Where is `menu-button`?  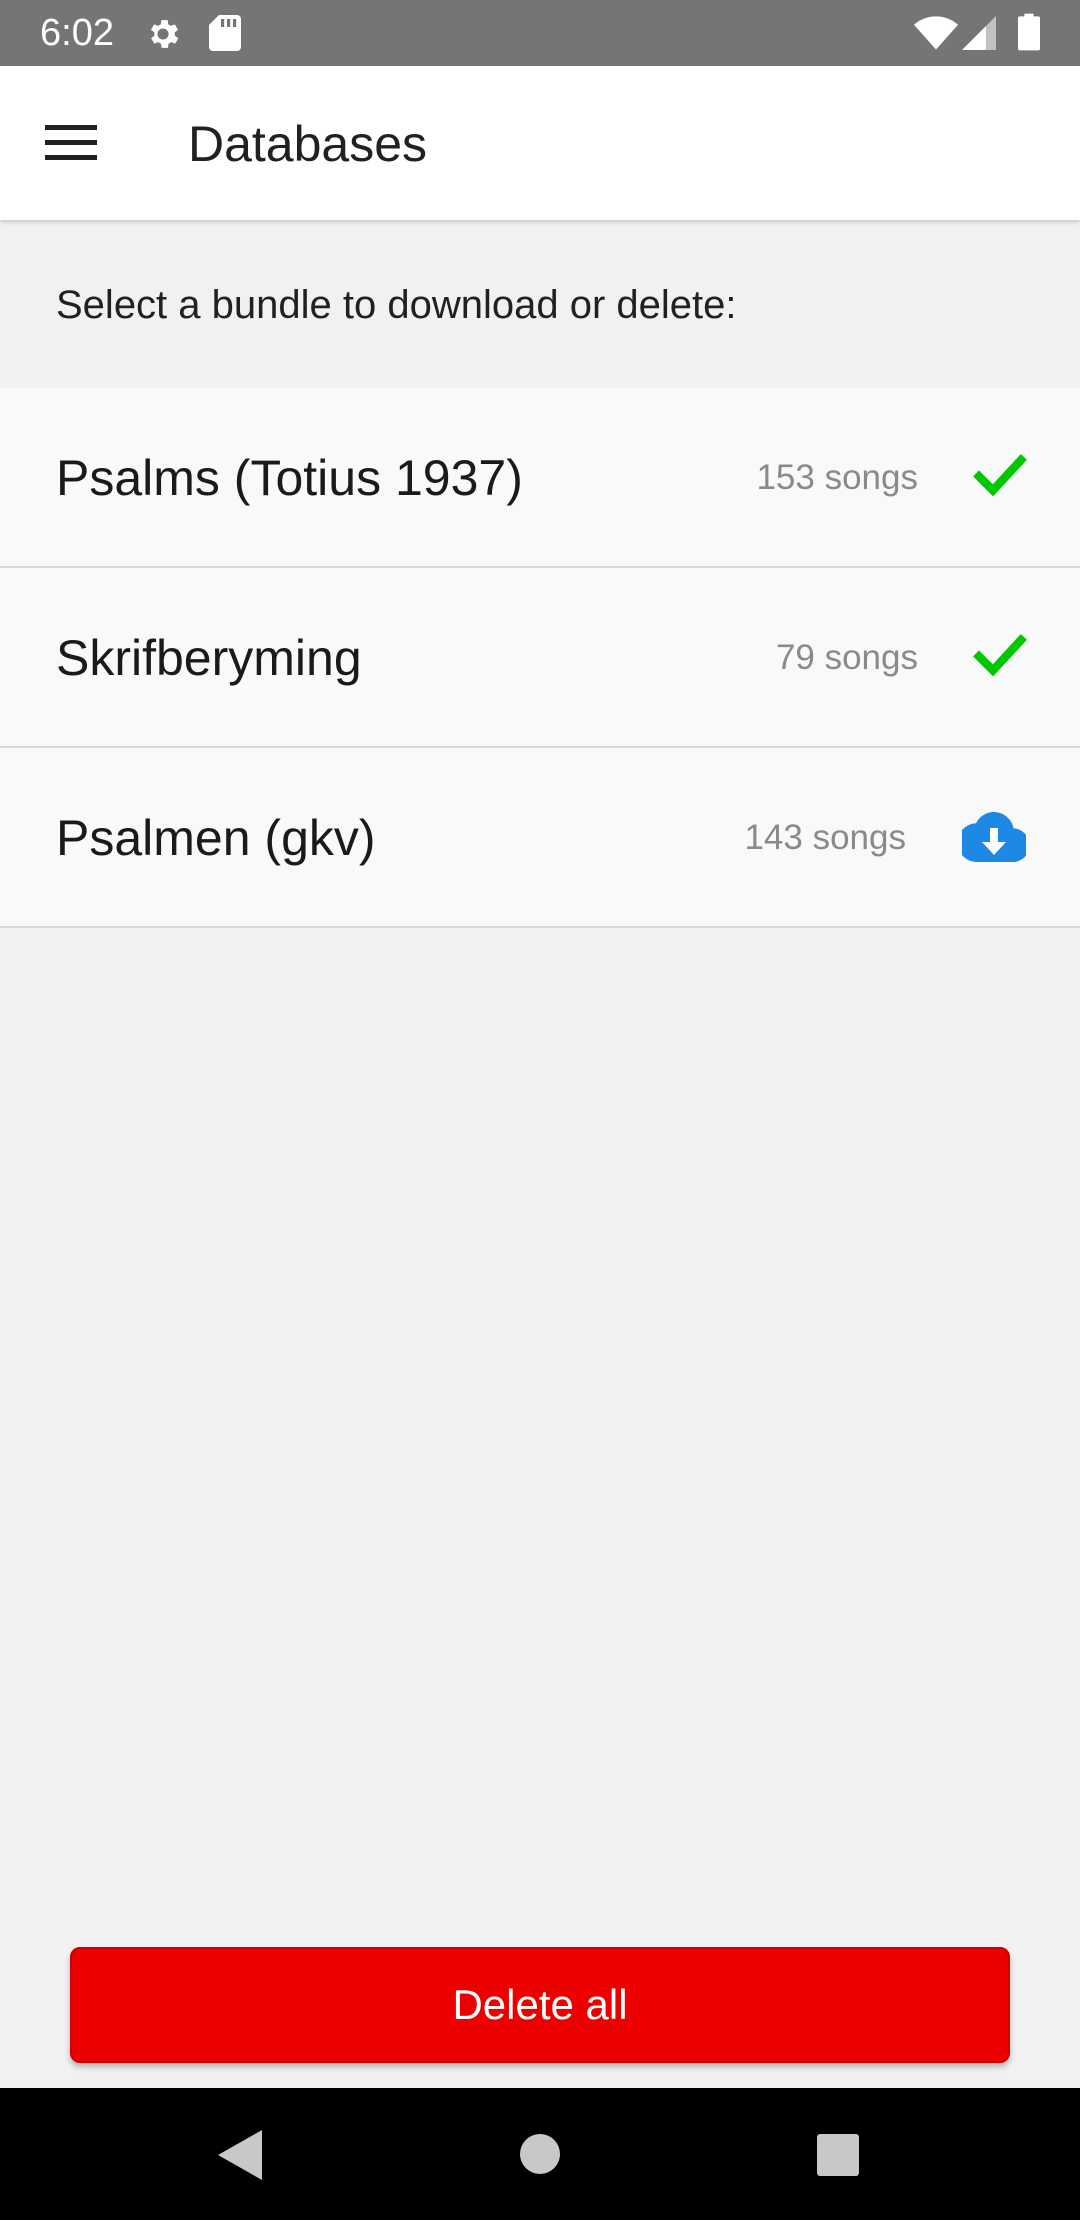 menu-button is located at coordinates (71, 143).